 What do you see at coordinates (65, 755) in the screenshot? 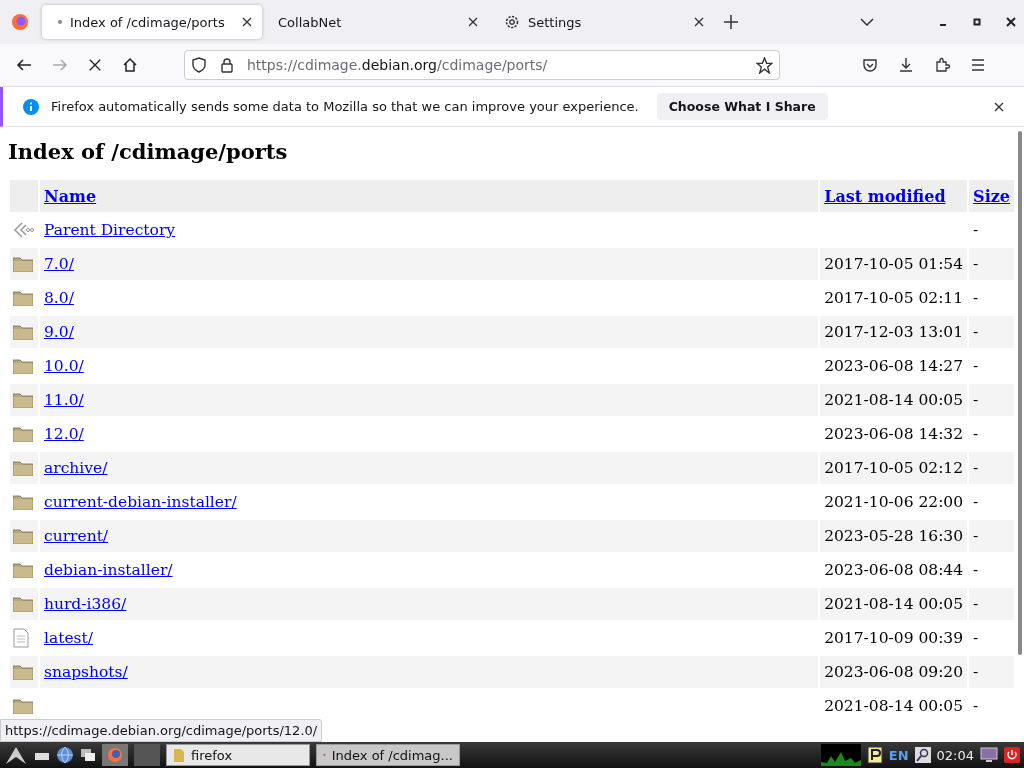
I see `globe-icon` at bounding box center [65, 755].